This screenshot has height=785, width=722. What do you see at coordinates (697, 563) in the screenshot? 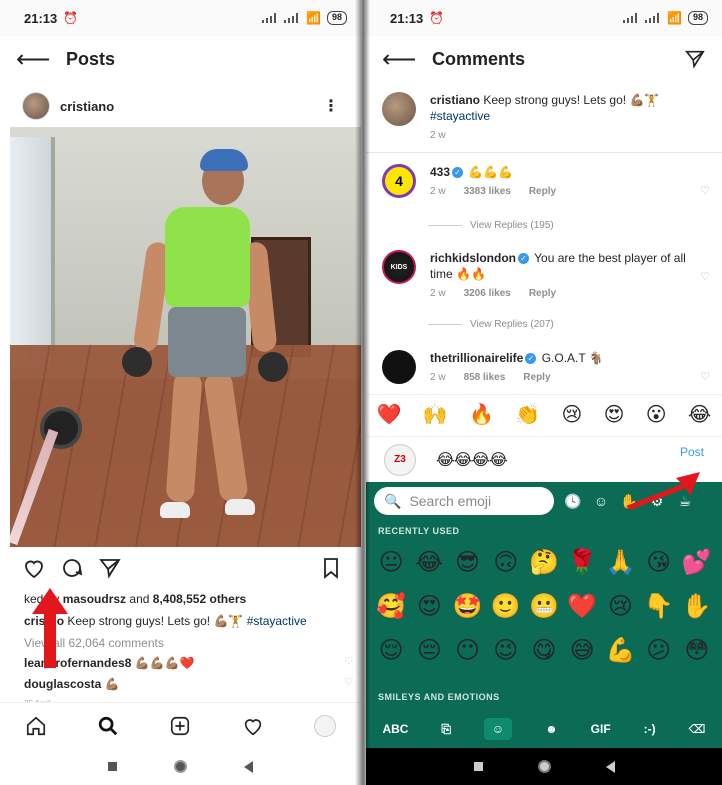
I see `emoji-key: 💕` at bounding box center [697, 563].